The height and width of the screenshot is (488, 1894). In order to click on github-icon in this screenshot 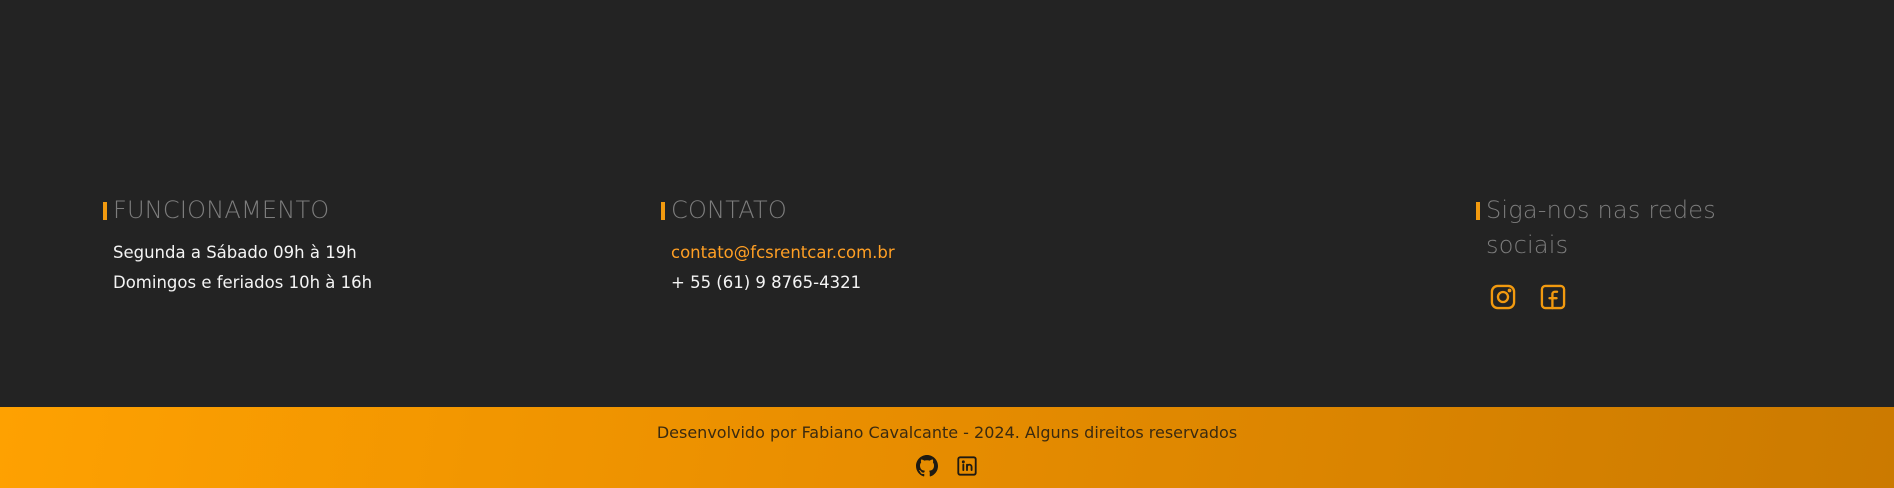, I will do `click(927, 466)`.